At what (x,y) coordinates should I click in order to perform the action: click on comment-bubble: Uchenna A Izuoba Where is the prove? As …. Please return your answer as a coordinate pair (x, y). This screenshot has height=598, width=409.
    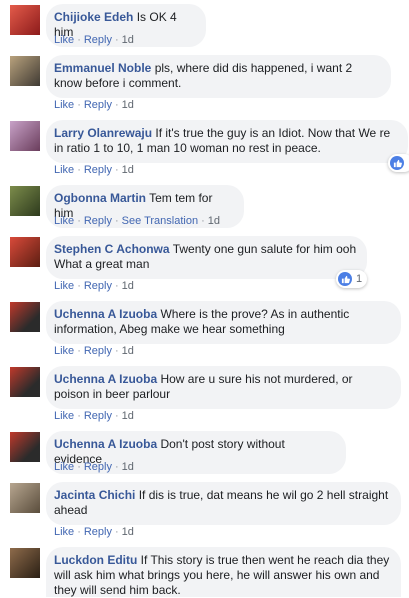
    Looking at the image, I should click on (223, 322).